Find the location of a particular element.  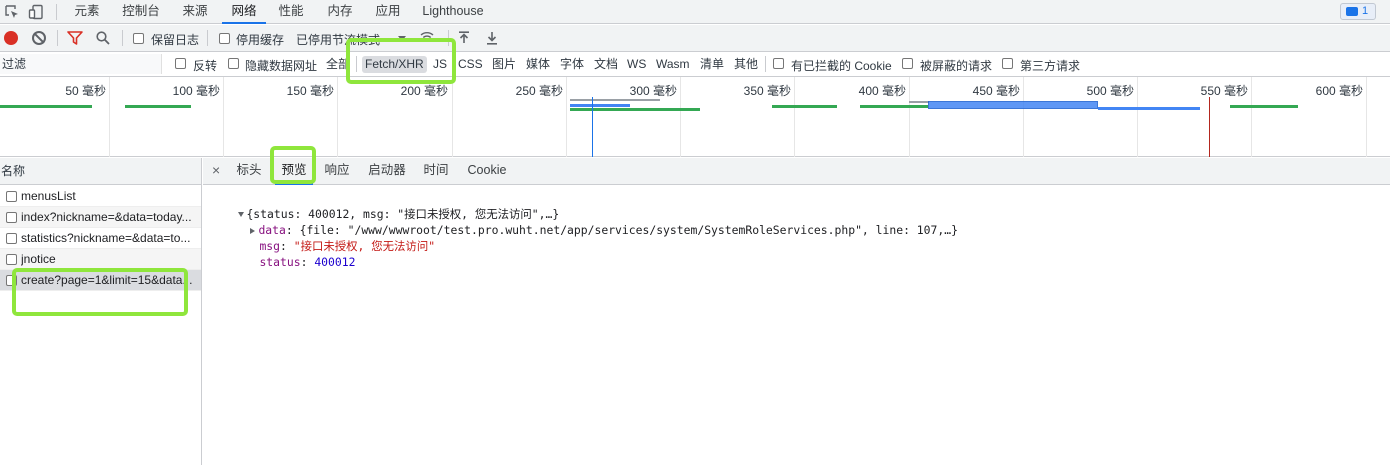

time-tick: 550 毫秒 is located at coordinates (1224, 91).